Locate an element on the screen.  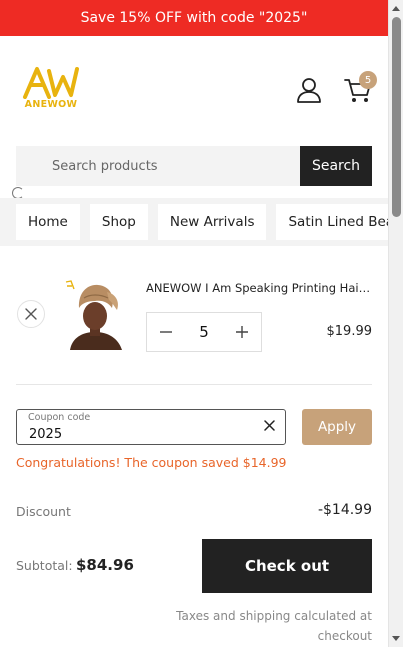
subtotal-label: Subtotal: is located at coordinates (44, 565).